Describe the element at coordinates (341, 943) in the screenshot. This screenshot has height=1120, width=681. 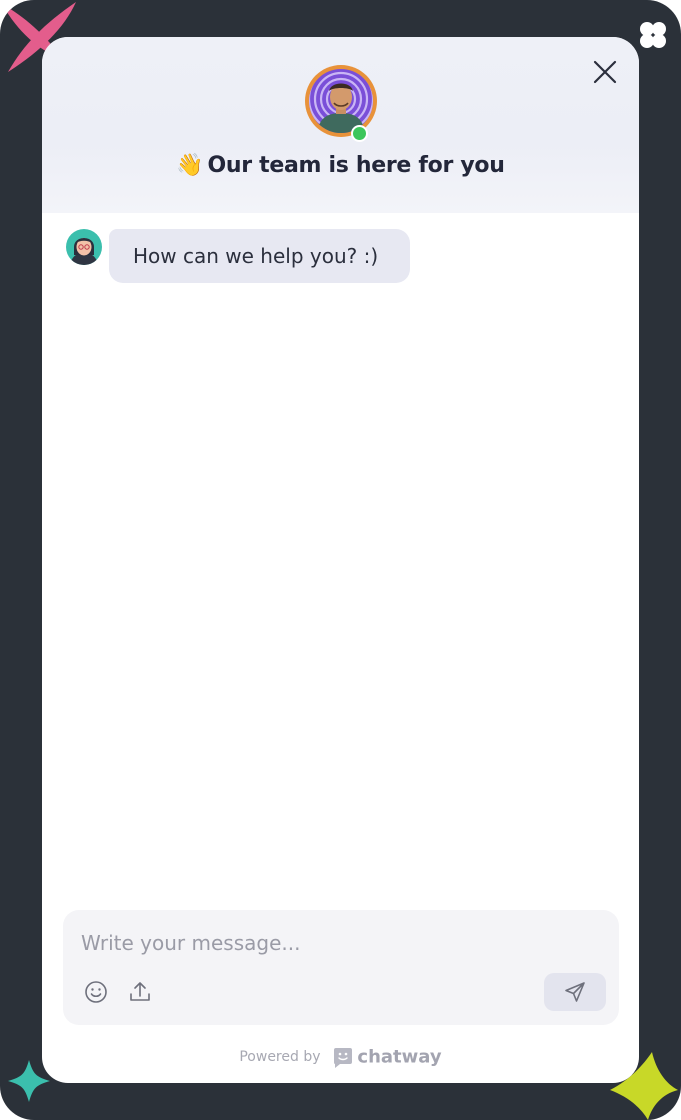
I see `message-input` at that location.